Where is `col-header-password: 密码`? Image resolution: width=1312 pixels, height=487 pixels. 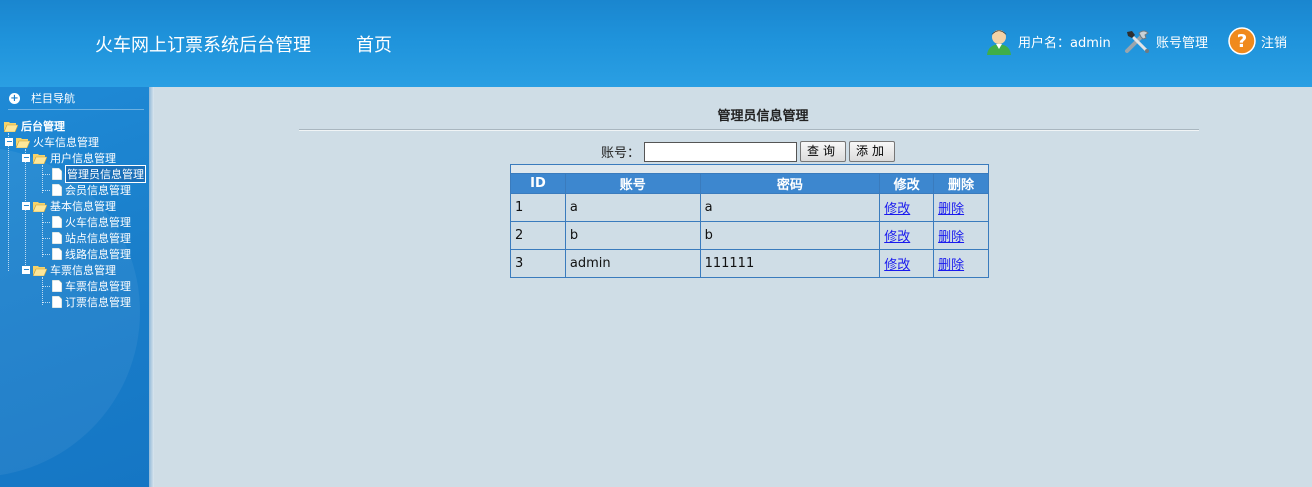 col-header-password: 密码 is located at coordinates (790, 183).